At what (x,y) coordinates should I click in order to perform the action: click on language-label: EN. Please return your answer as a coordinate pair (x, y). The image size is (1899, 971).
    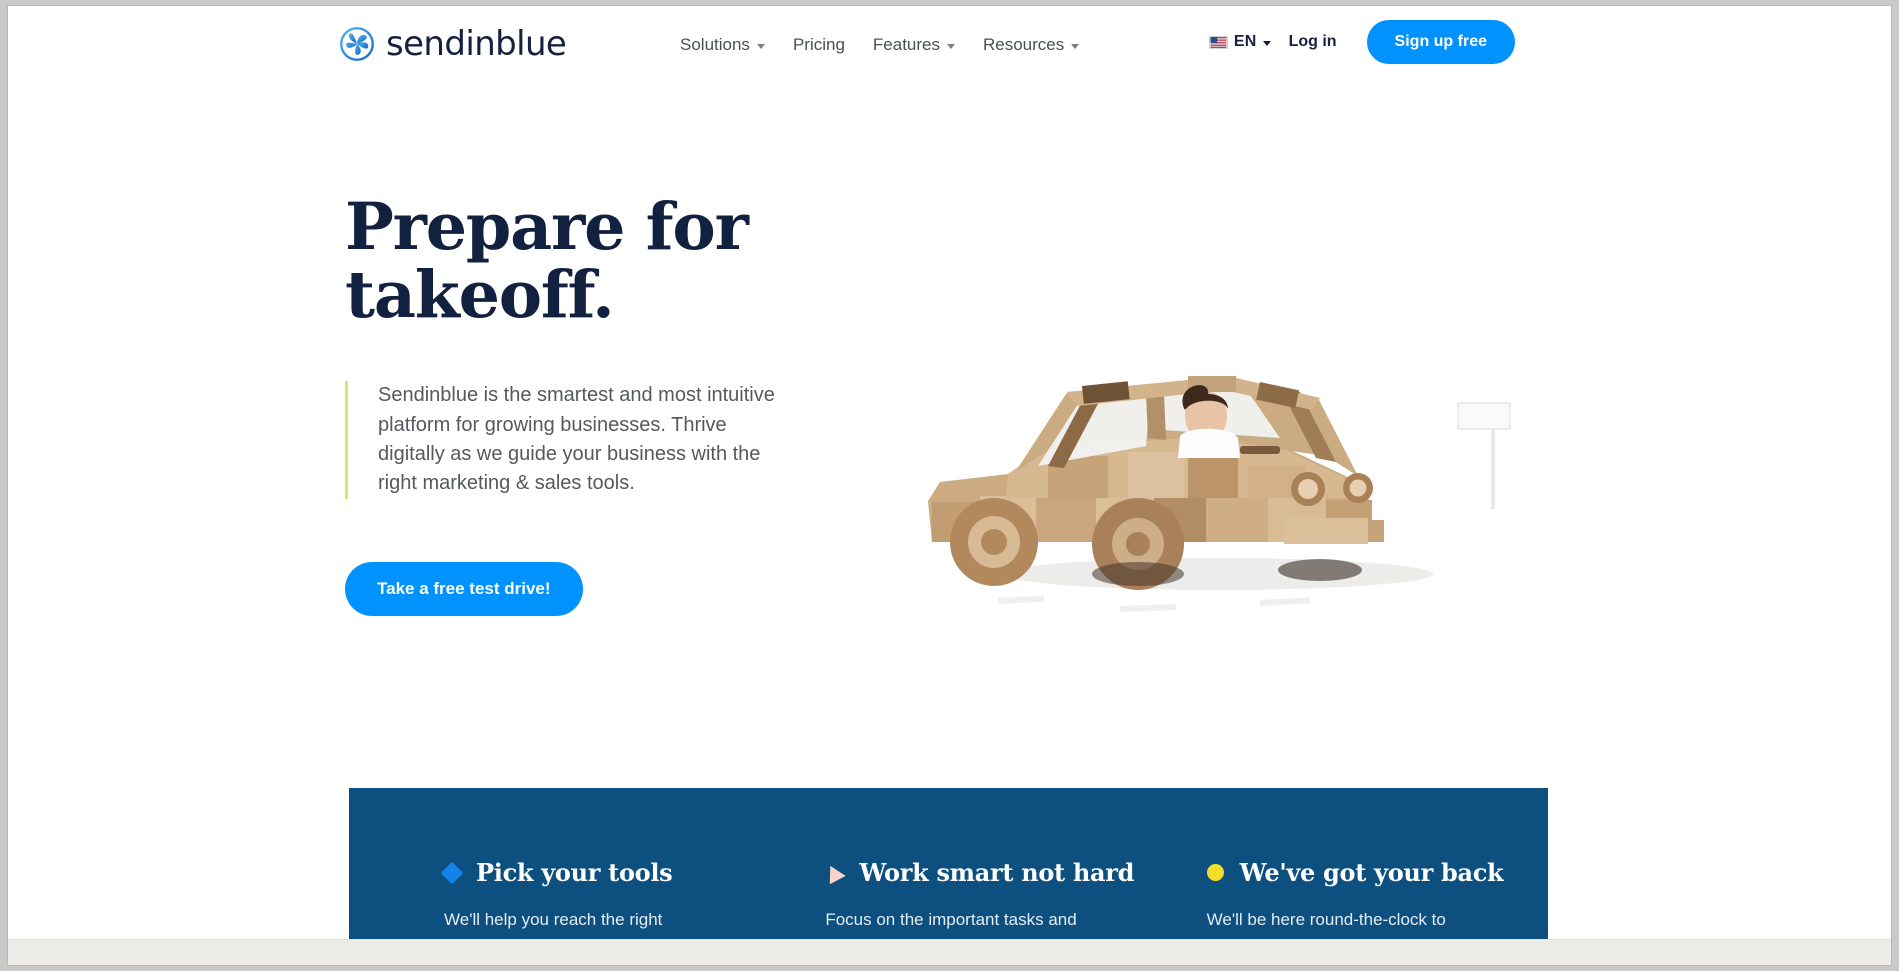
    Looking at the image, I should click on (1245, 41).